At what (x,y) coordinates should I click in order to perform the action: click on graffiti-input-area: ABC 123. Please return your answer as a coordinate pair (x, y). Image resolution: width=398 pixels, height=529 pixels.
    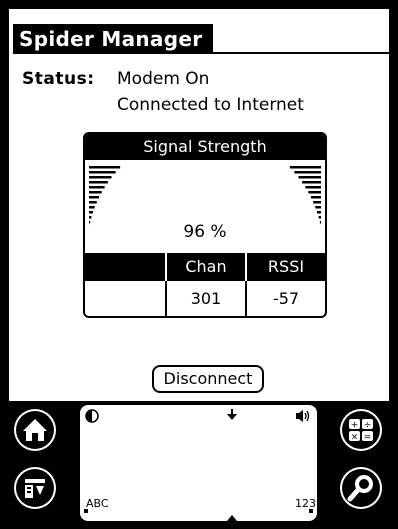
    Looking at the image, I should click on (198, 463).